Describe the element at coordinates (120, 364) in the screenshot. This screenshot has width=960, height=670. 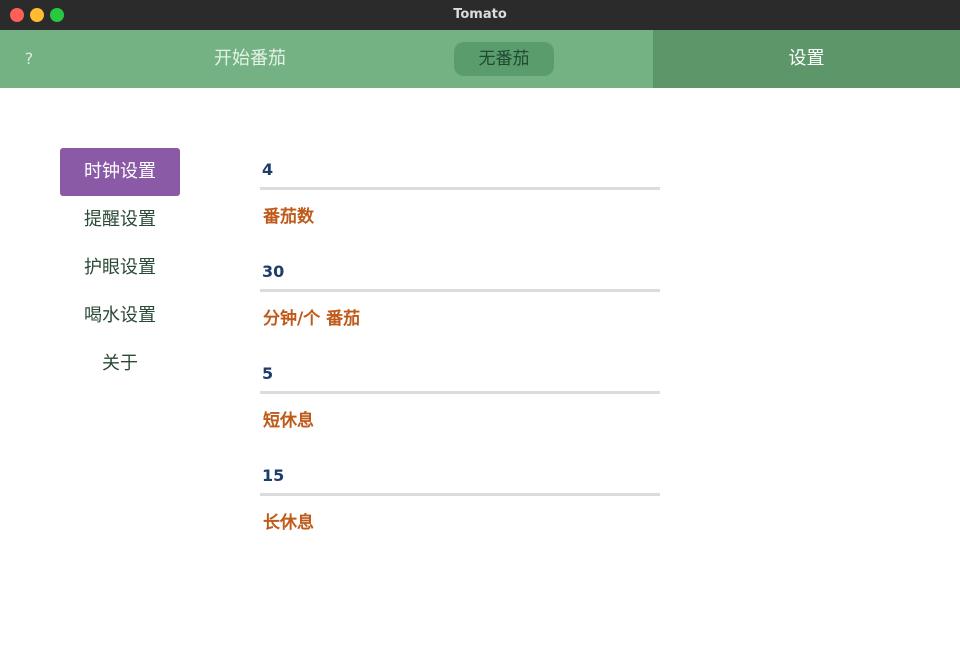
I see `sidebar-item-about: 关于` at that location.